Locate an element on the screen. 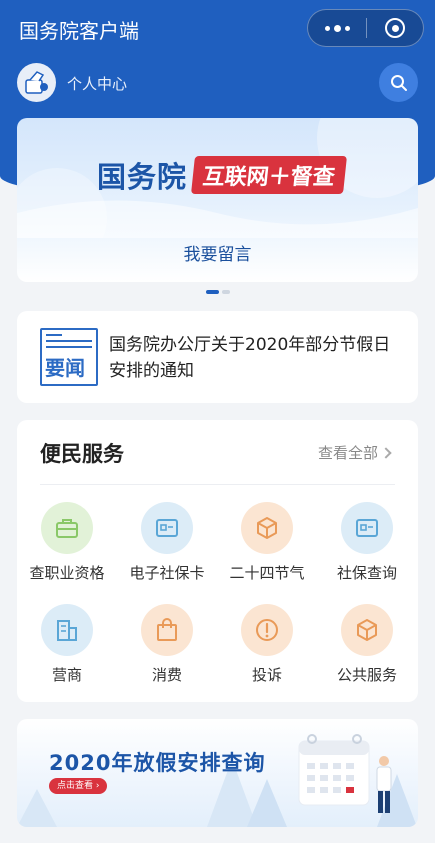 The width and height of the screenshot is (435, 843). services-title: 便民服务 is located at coordinates (82, 454).